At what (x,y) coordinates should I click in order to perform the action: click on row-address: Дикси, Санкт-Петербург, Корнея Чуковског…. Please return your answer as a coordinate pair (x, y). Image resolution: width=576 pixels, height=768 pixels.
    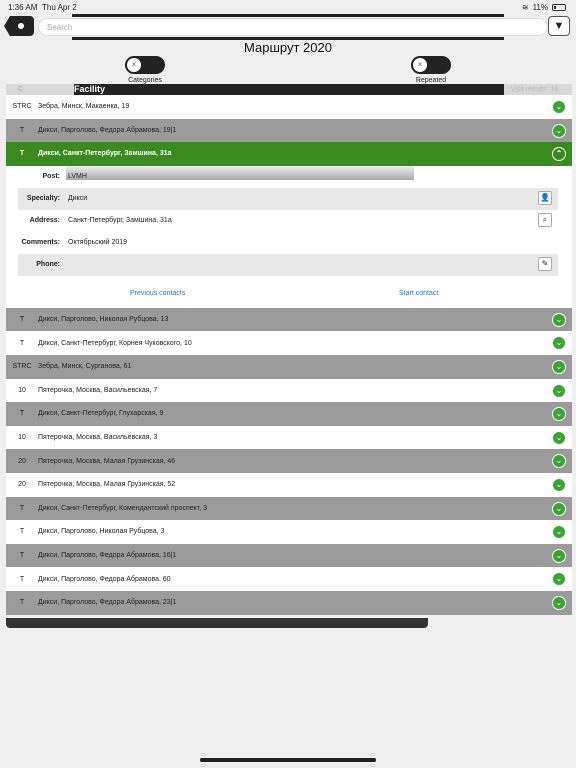
    Looking at the image, I should click on (115, 343).